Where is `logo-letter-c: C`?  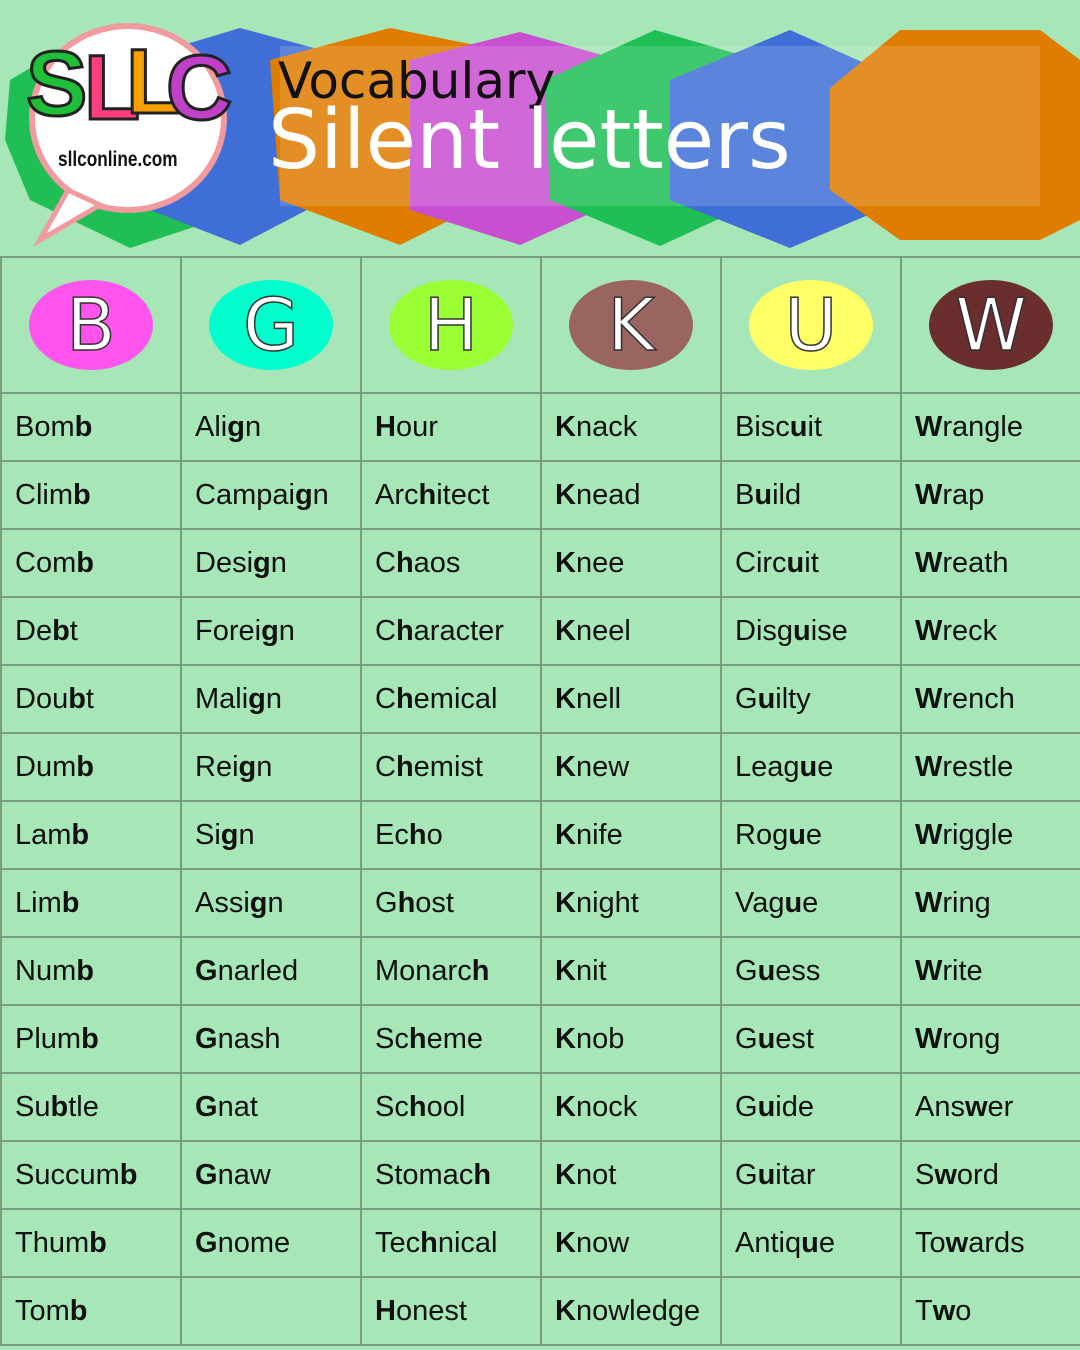
logo-letter-c: C is located at coordinates (198, 88).